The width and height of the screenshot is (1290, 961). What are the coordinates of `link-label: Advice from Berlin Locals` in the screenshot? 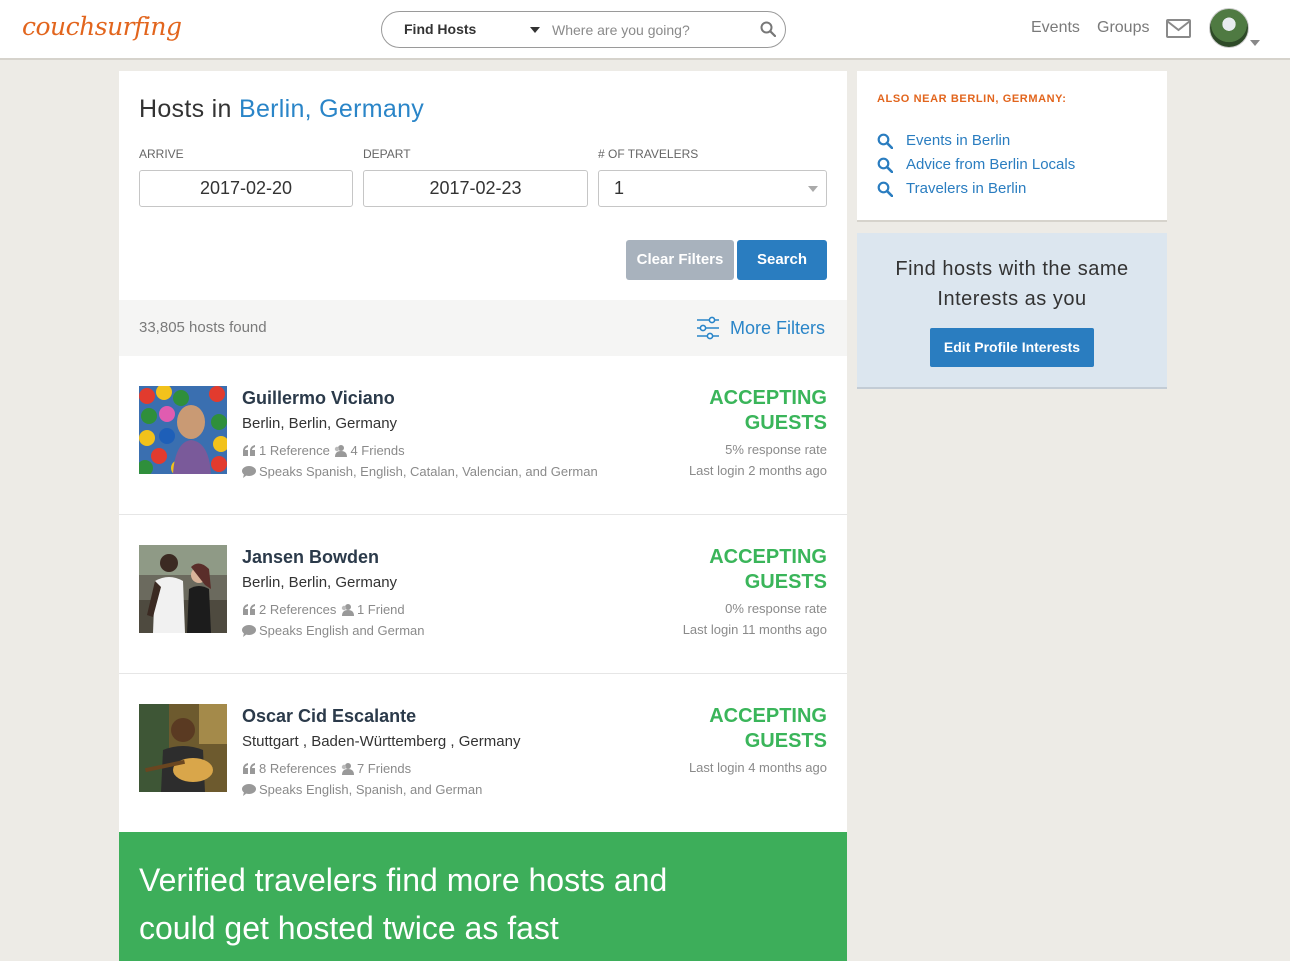 It's located at (991, 164).